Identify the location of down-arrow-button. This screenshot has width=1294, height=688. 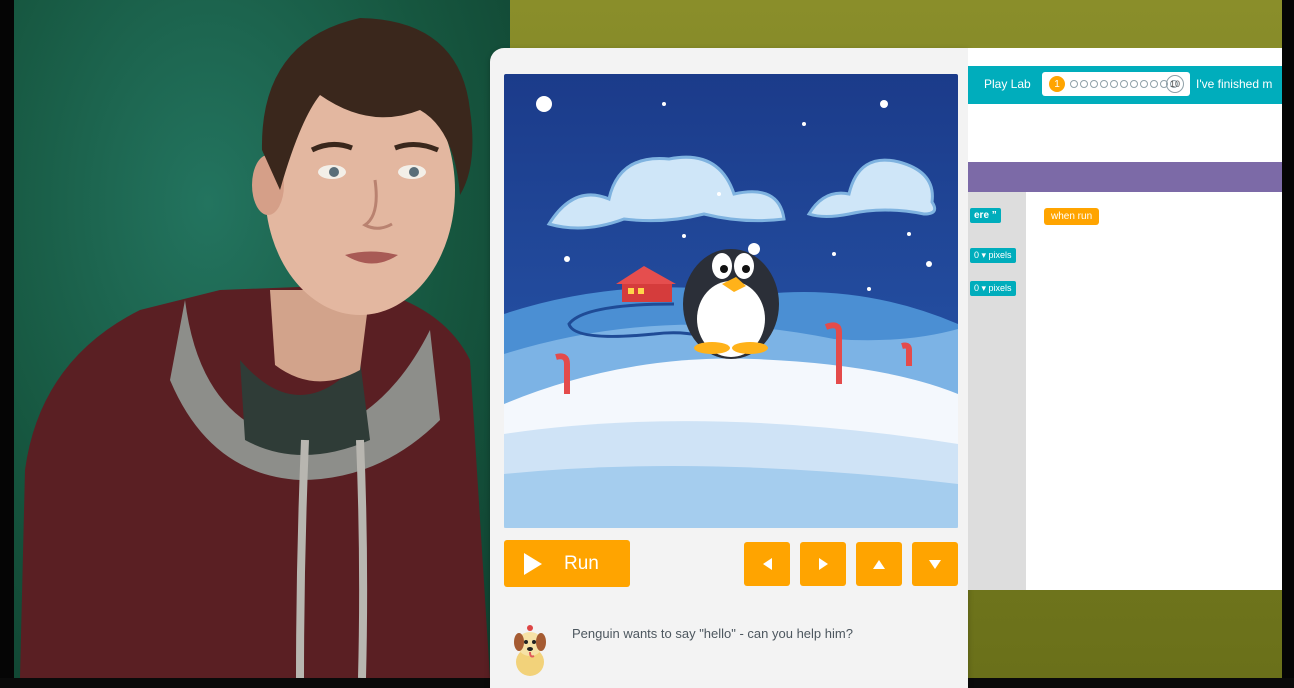
(935, 564).